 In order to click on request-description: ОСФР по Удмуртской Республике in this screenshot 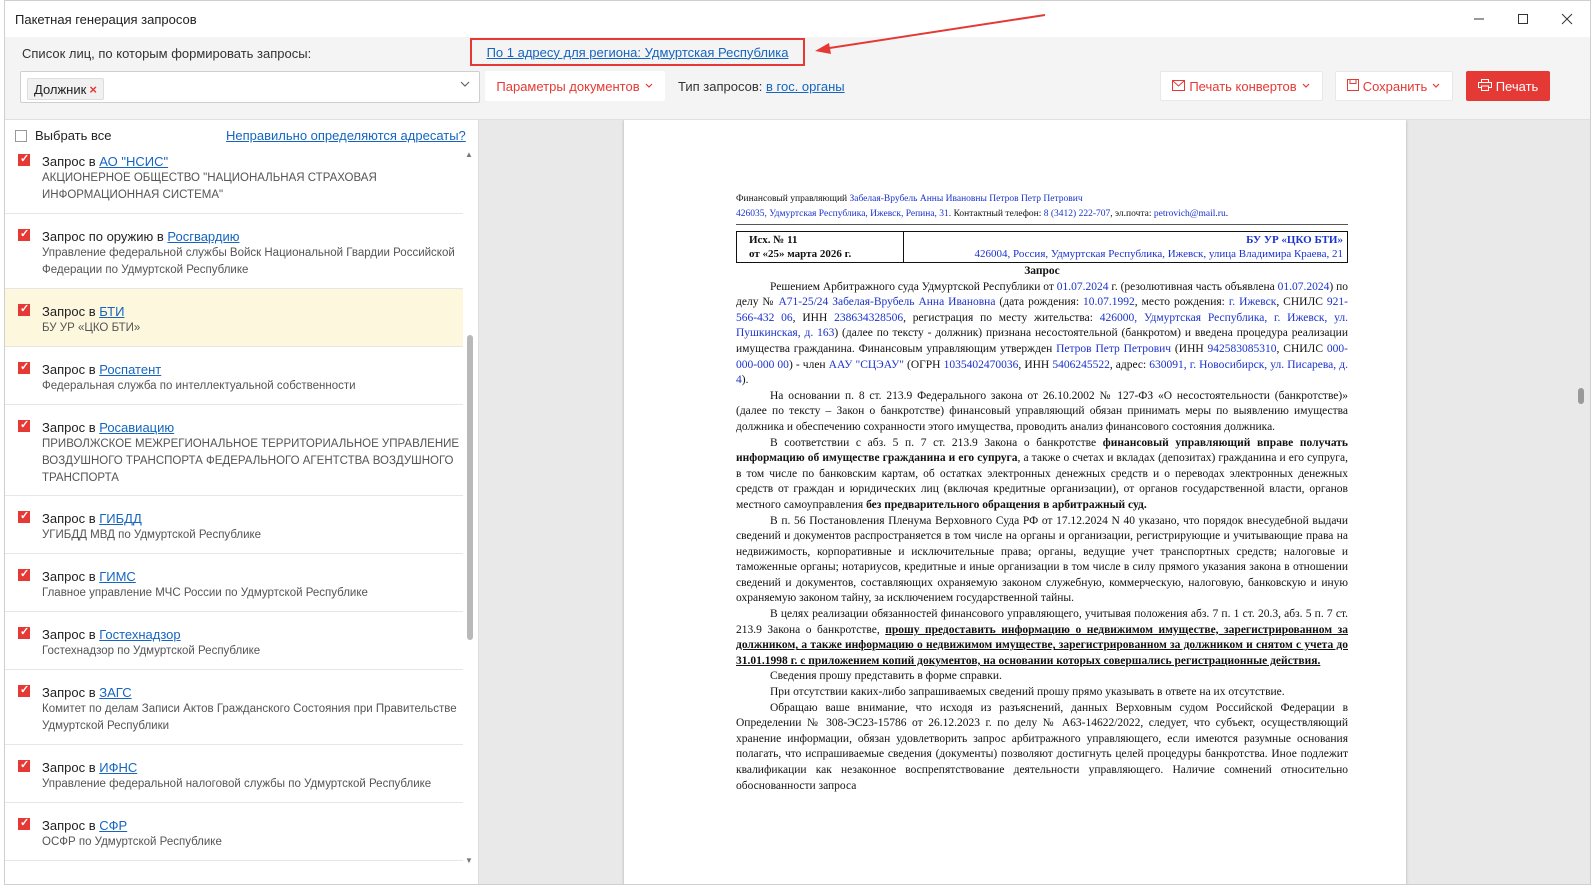, I will do `click(132, 842)`.